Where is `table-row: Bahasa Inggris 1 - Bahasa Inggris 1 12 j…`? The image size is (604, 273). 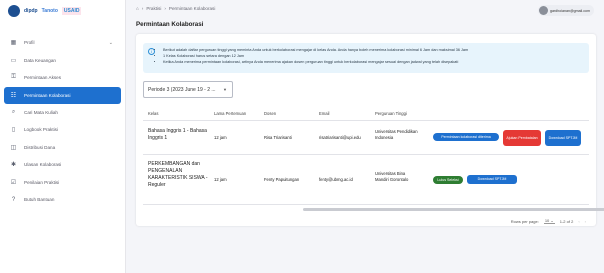 table-row: Bahasa Inggris 1 - Bahasa Inggris 1 12 j… is located at coordinates (366, 138).